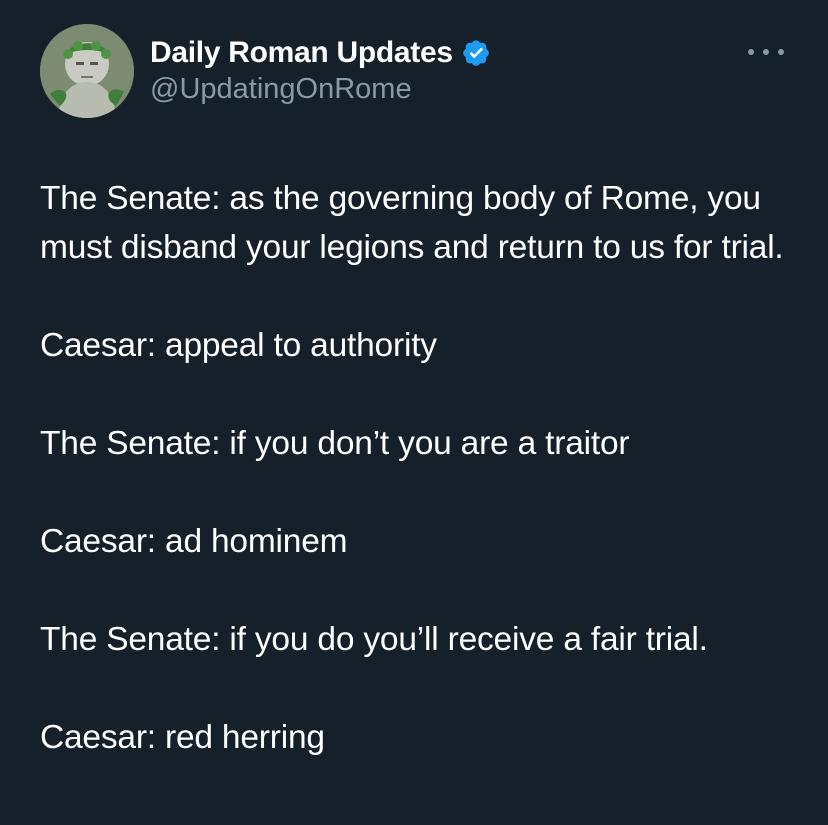  I want to click on author-display-name: Daily Roman Updates, so click(301, 53).